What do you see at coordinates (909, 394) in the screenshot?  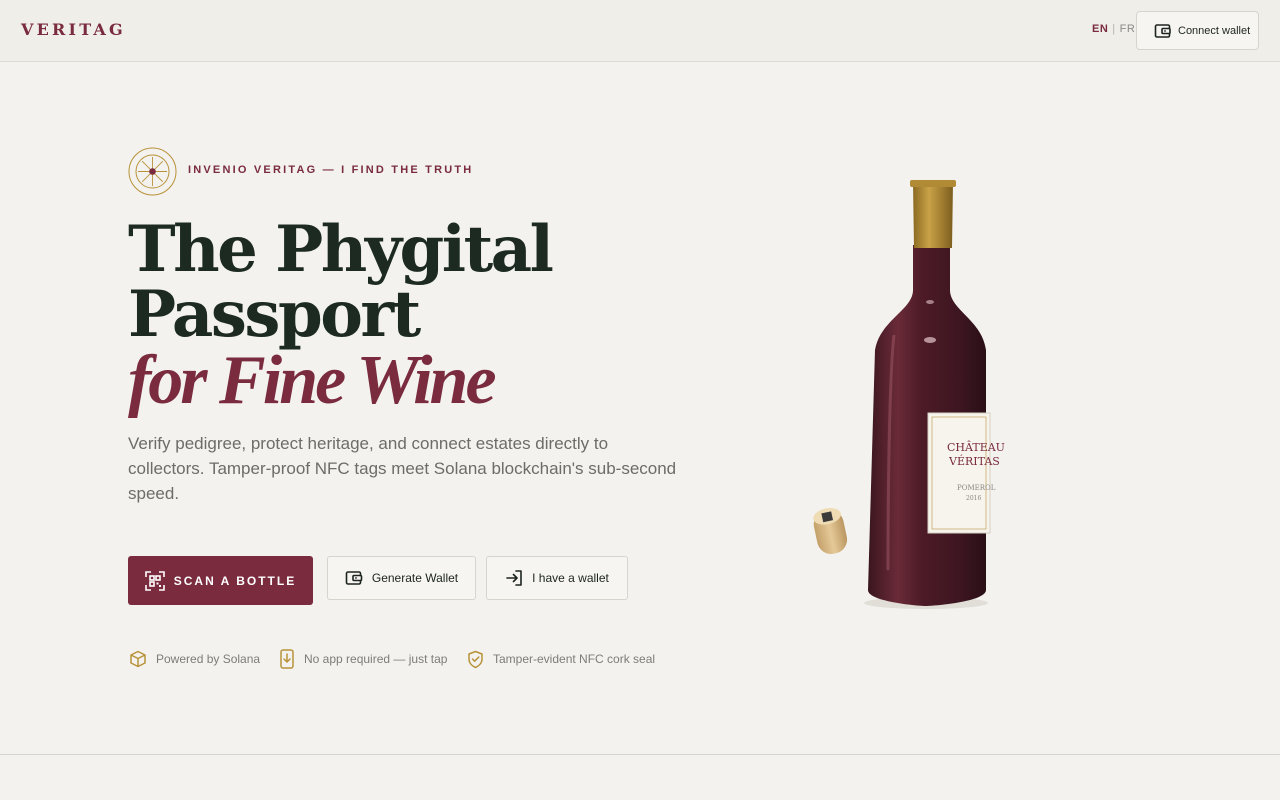 I see `wine-bottle-illustration: CHÂTEAU VÉRITAS POMEROL 2016` at bounding box center [909, 394].